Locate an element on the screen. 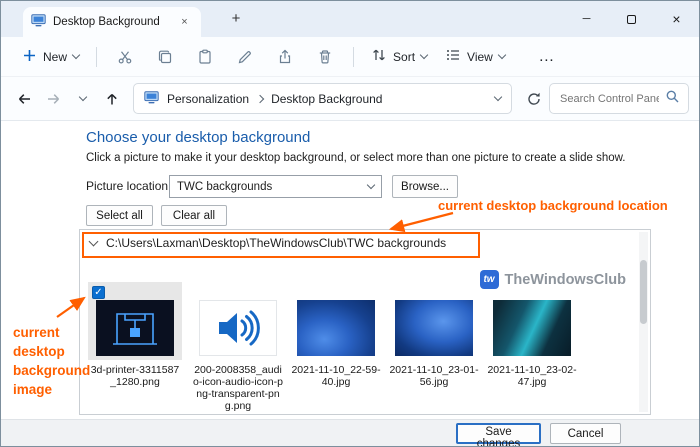 The image size is (700, 447). picture-location-label: Picture location: is located at coordinates (129, 186).